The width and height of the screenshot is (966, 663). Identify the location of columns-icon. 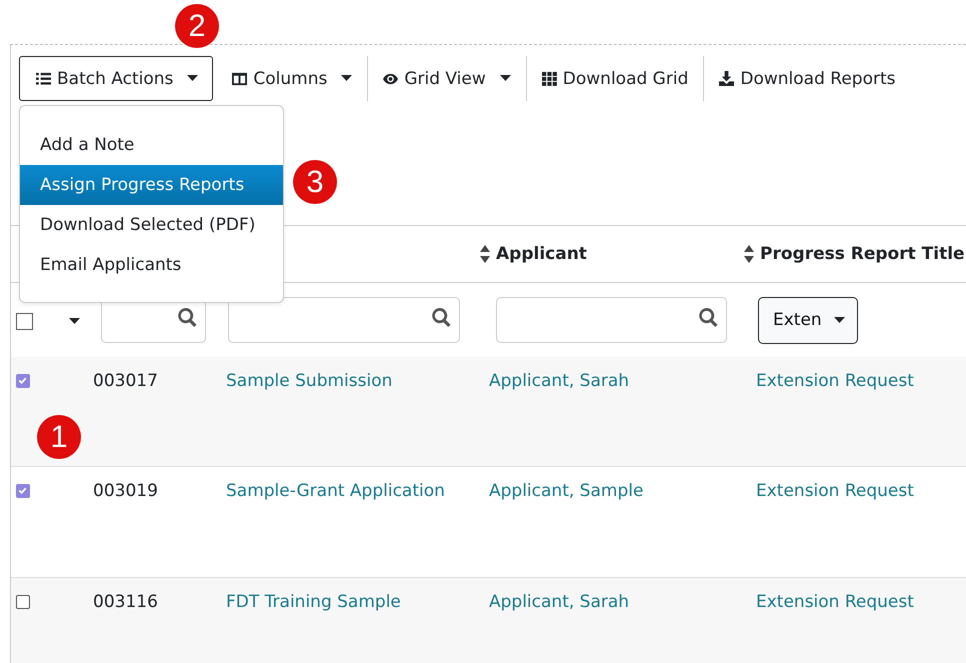
(240, 78).